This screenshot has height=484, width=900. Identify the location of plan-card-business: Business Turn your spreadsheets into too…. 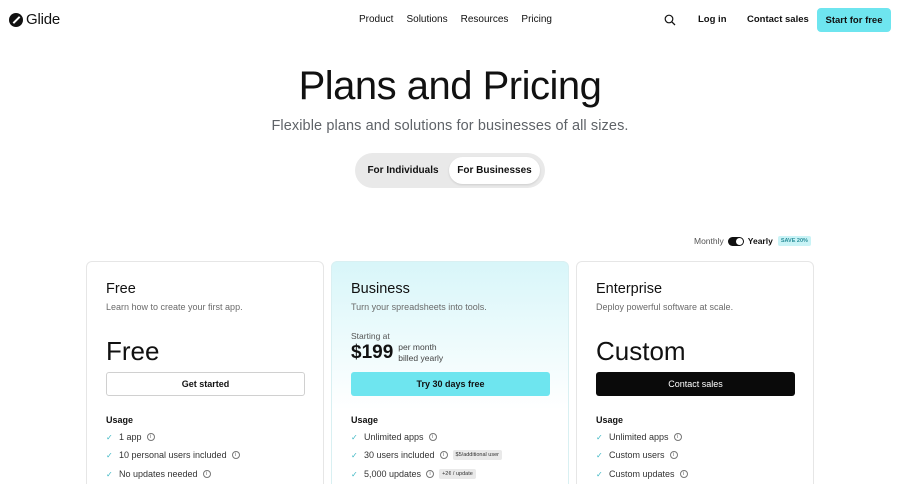
(450, 372).